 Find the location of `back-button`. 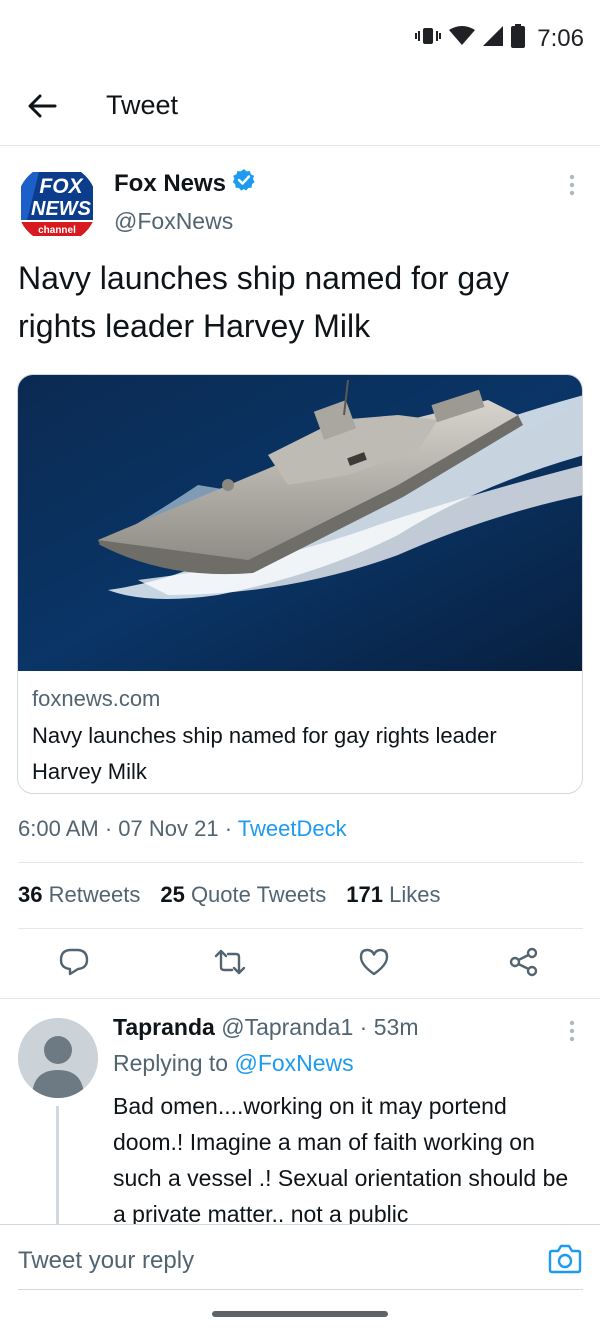

back-button is located at coordinates (42, 108).